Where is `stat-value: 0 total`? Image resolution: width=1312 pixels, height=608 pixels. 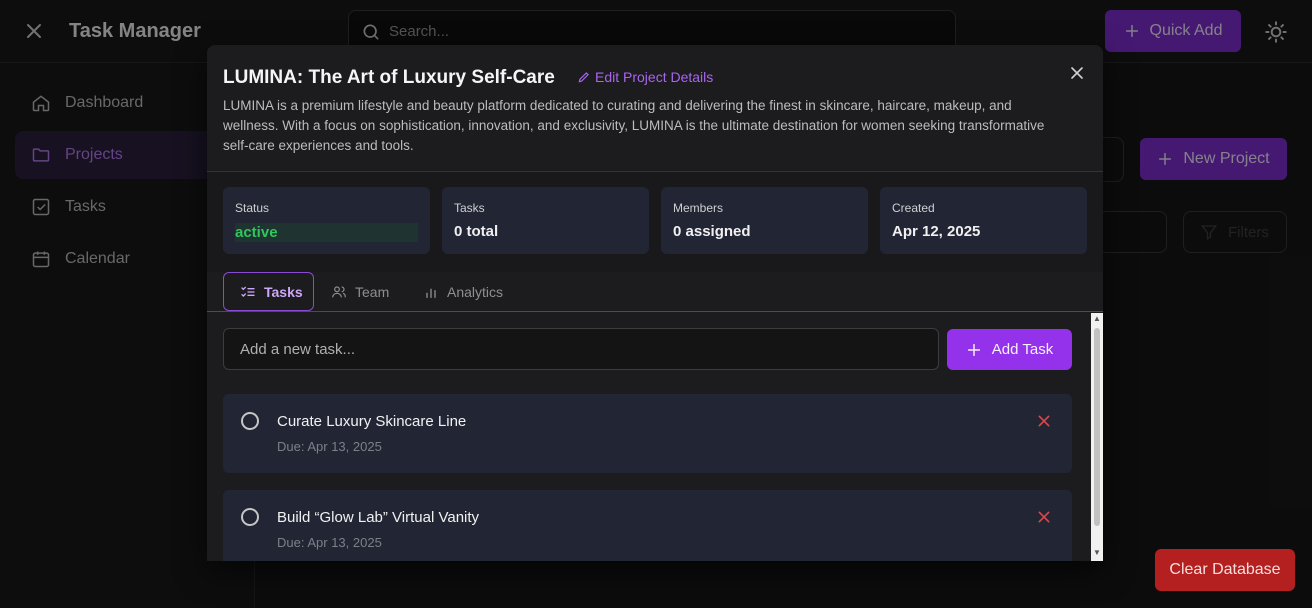 stat-value: 0 total is located at coordinates (476, 231).